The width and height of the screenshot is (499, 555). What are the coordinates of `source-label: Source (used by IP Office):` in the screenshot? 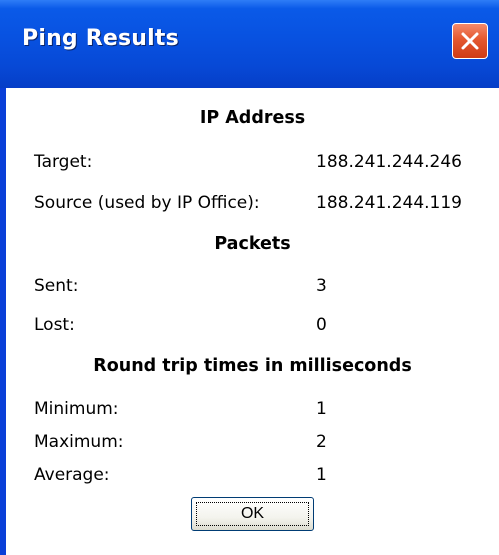 It's located at (147, 203).